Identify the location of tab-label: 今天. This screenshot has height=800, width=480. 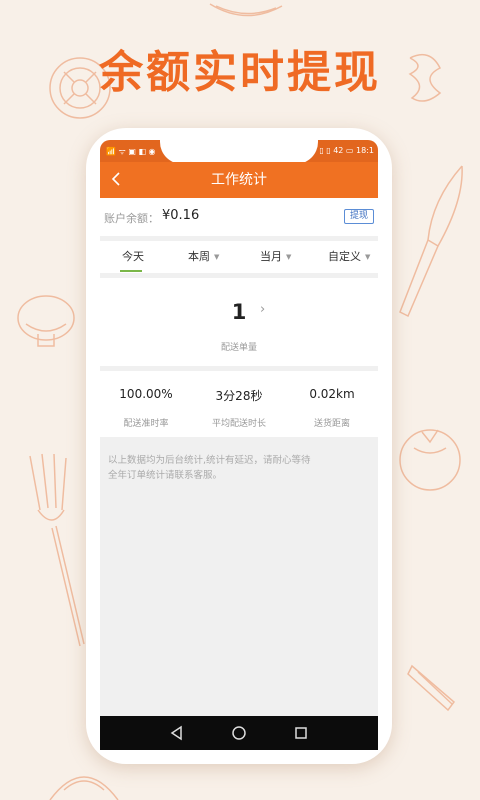
(133, 256).